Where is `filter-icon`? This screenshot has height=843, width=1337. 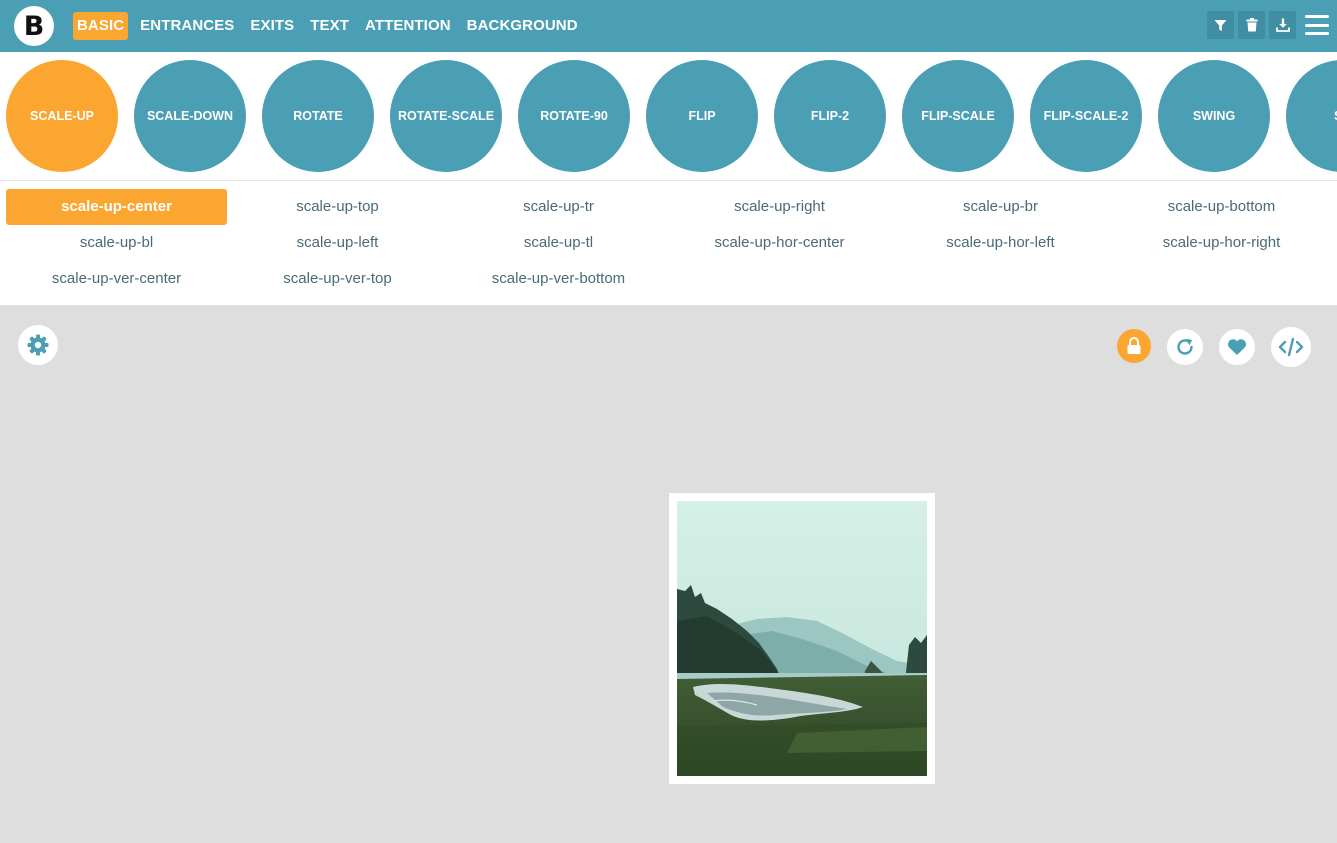 filter-icon is located at coordinates (1220, 25).